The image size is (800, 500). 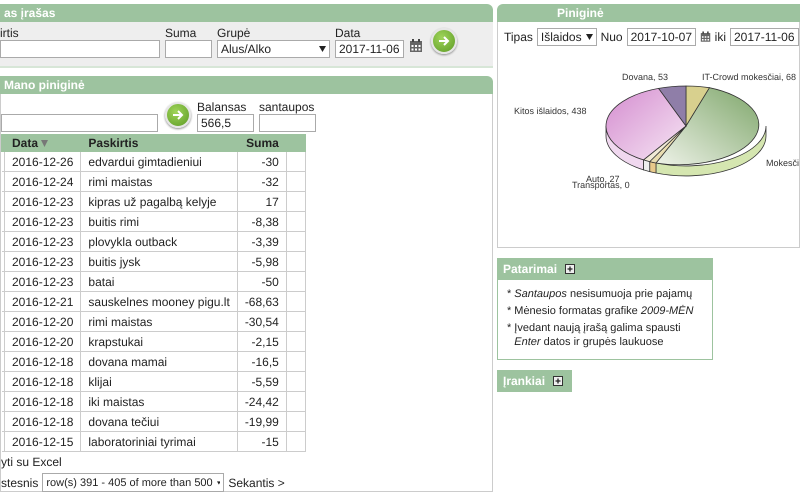 I want to click on table-cell: 2016-12-26, so click(x=42, y=162).